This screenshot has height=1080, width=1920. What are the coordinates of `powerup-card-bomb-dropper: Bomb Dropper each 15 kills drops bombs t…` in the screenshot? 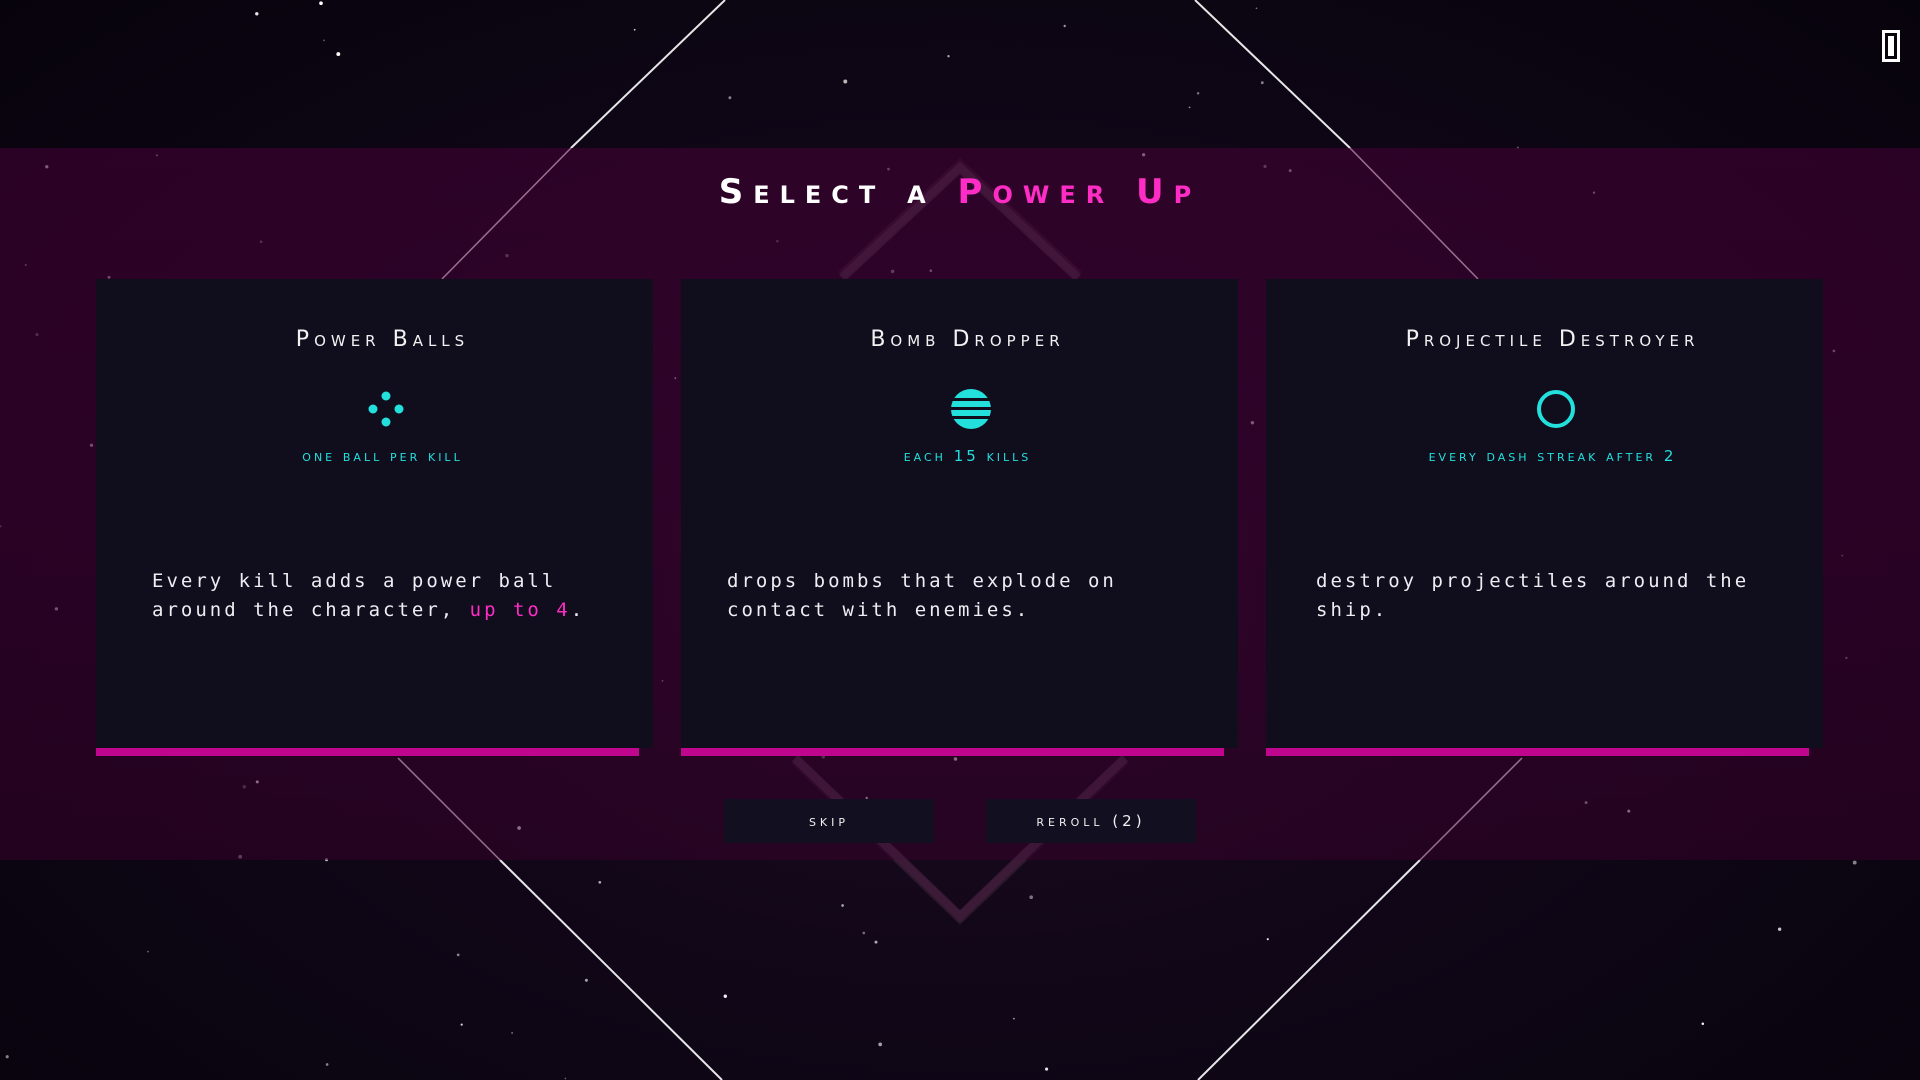 It's located at (959, 517).